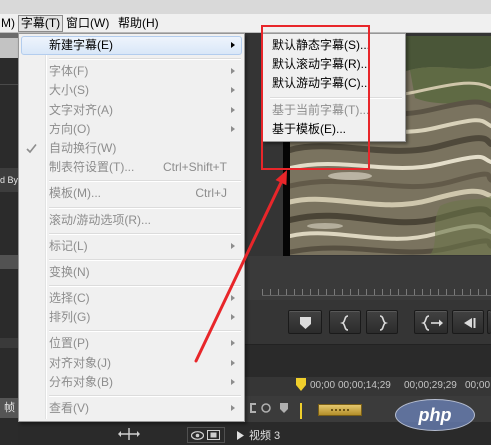 The width and height of the screenshot is (491, 445). What do you see at coordinates (69, 298) in the screenshot?
I see `menu-item-label: 选择(C)` at bounding box center [69, 298].